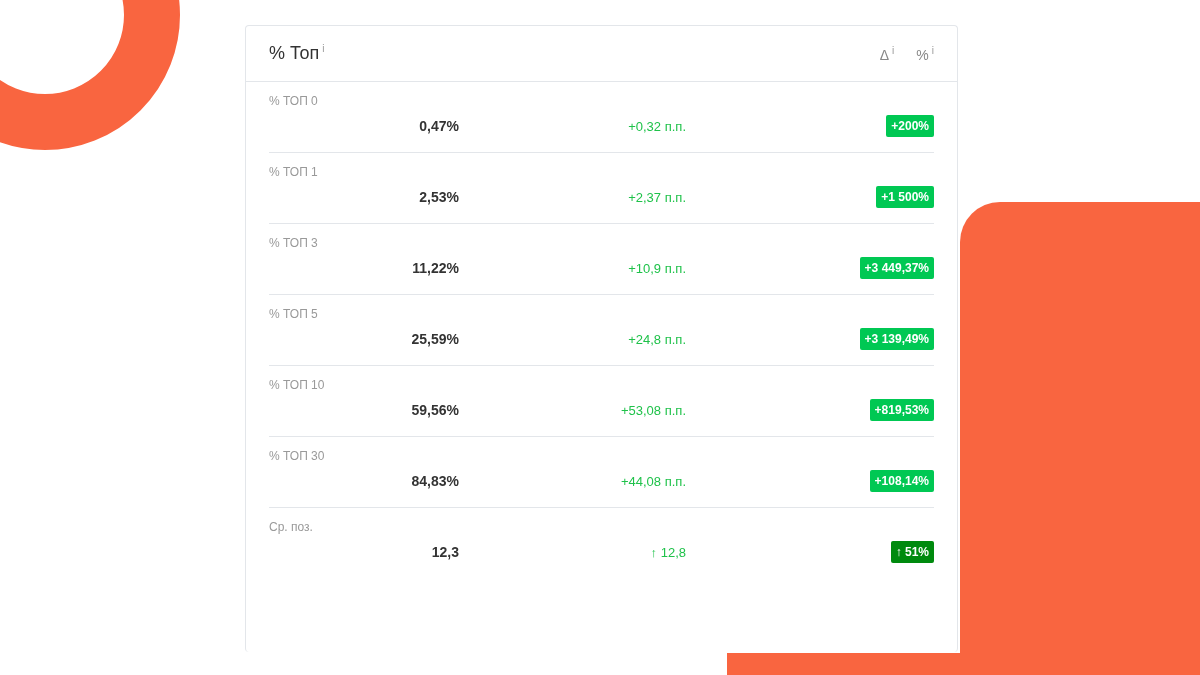  I want to click on metric-value: 25,59%, so click(434, 339).